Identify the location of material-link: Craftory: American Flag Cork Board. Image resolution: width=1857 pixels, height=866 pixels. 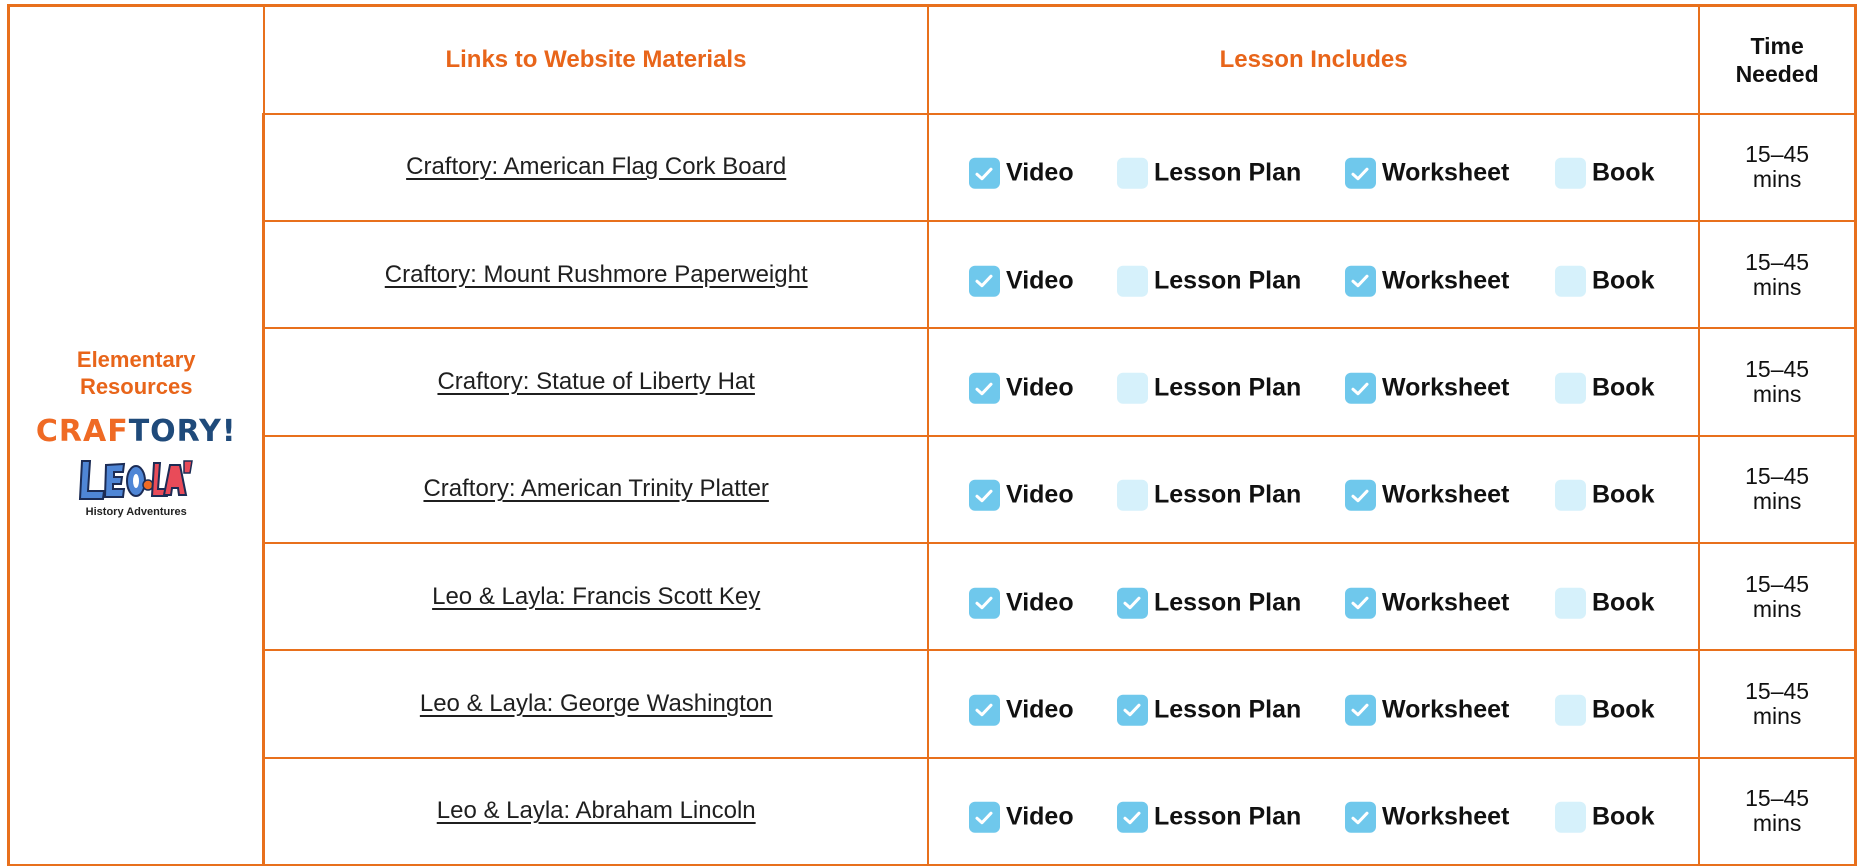
(596, 166).